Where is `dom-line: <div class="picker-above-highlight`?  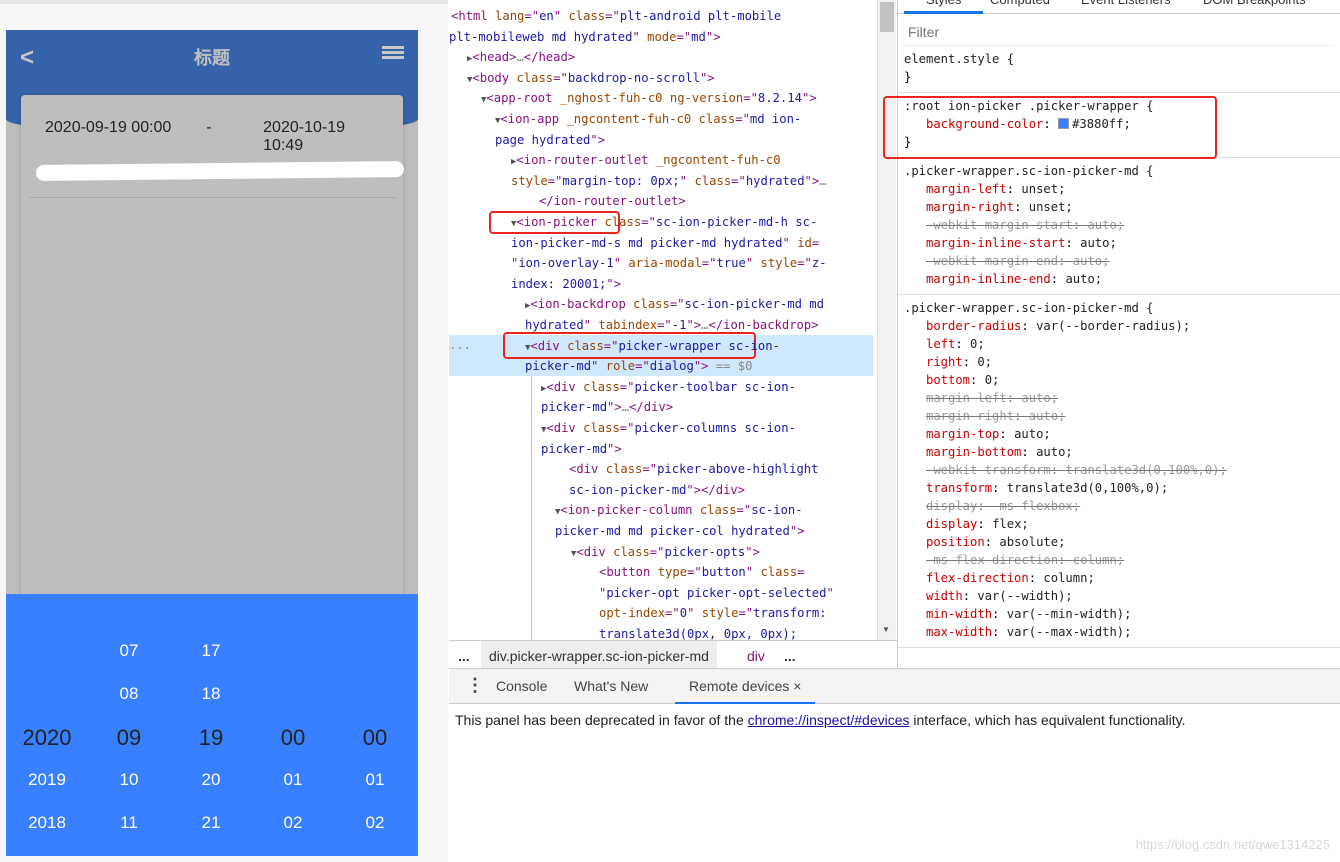
dom-line: <div class="picker-above-highlight is located at coordinates (694, 469).